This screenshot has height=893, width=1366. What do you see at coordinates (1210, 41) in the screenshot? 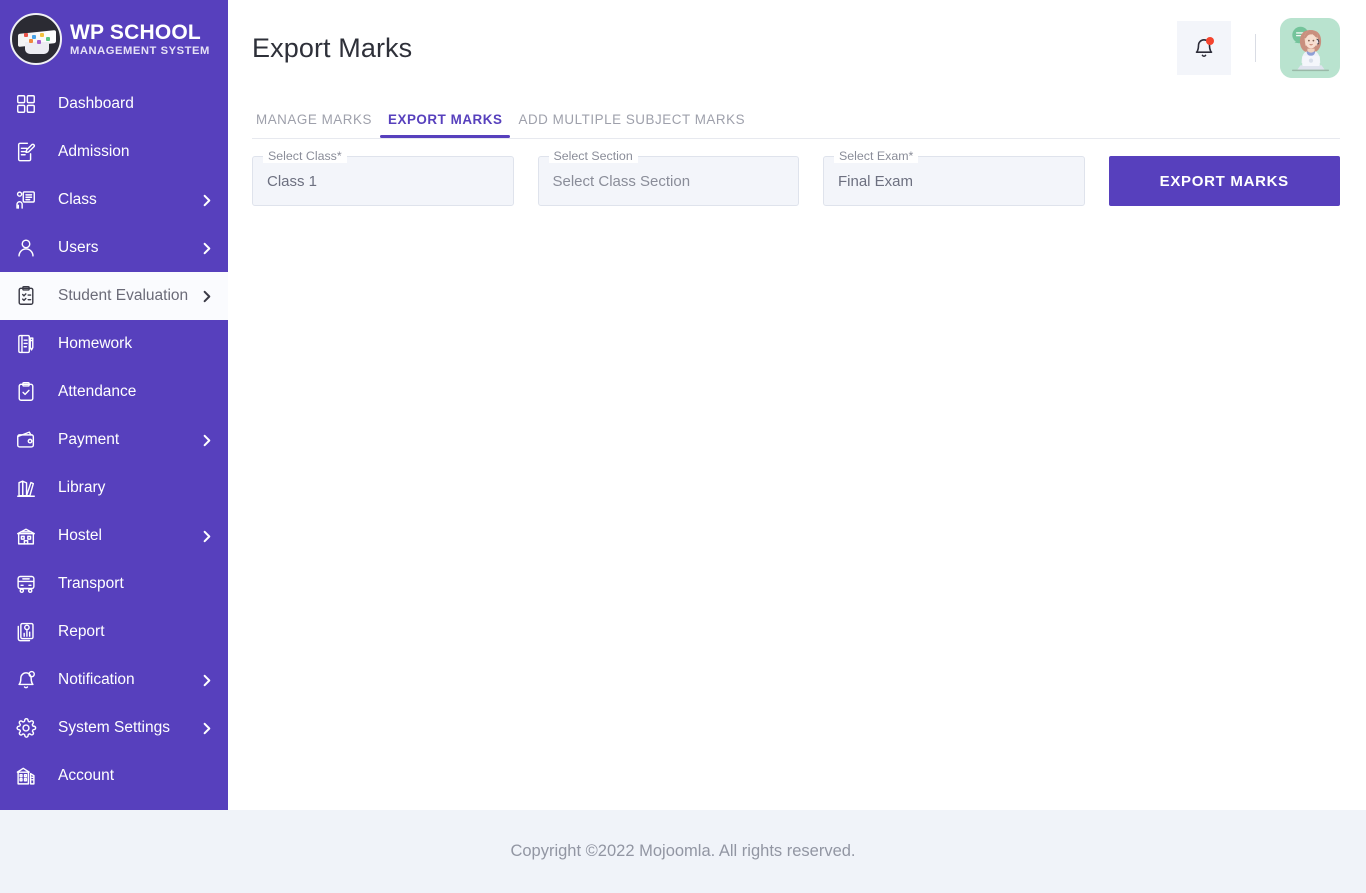
I see `notification-badge-dot` at bounding box center [1210, 41].